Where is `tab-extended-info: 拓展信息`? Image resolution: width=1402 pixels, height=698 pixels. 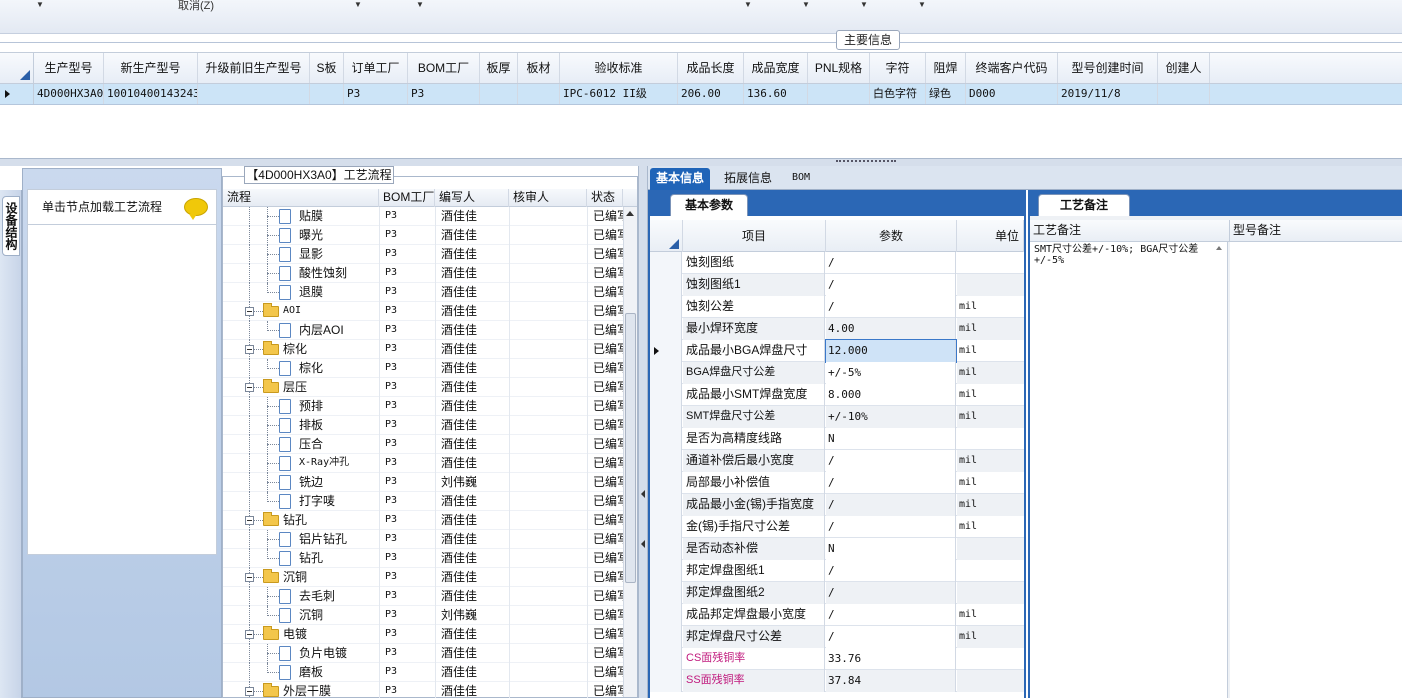 tab-extended-info: 拓展信息 is located at coordinates (748, 179).